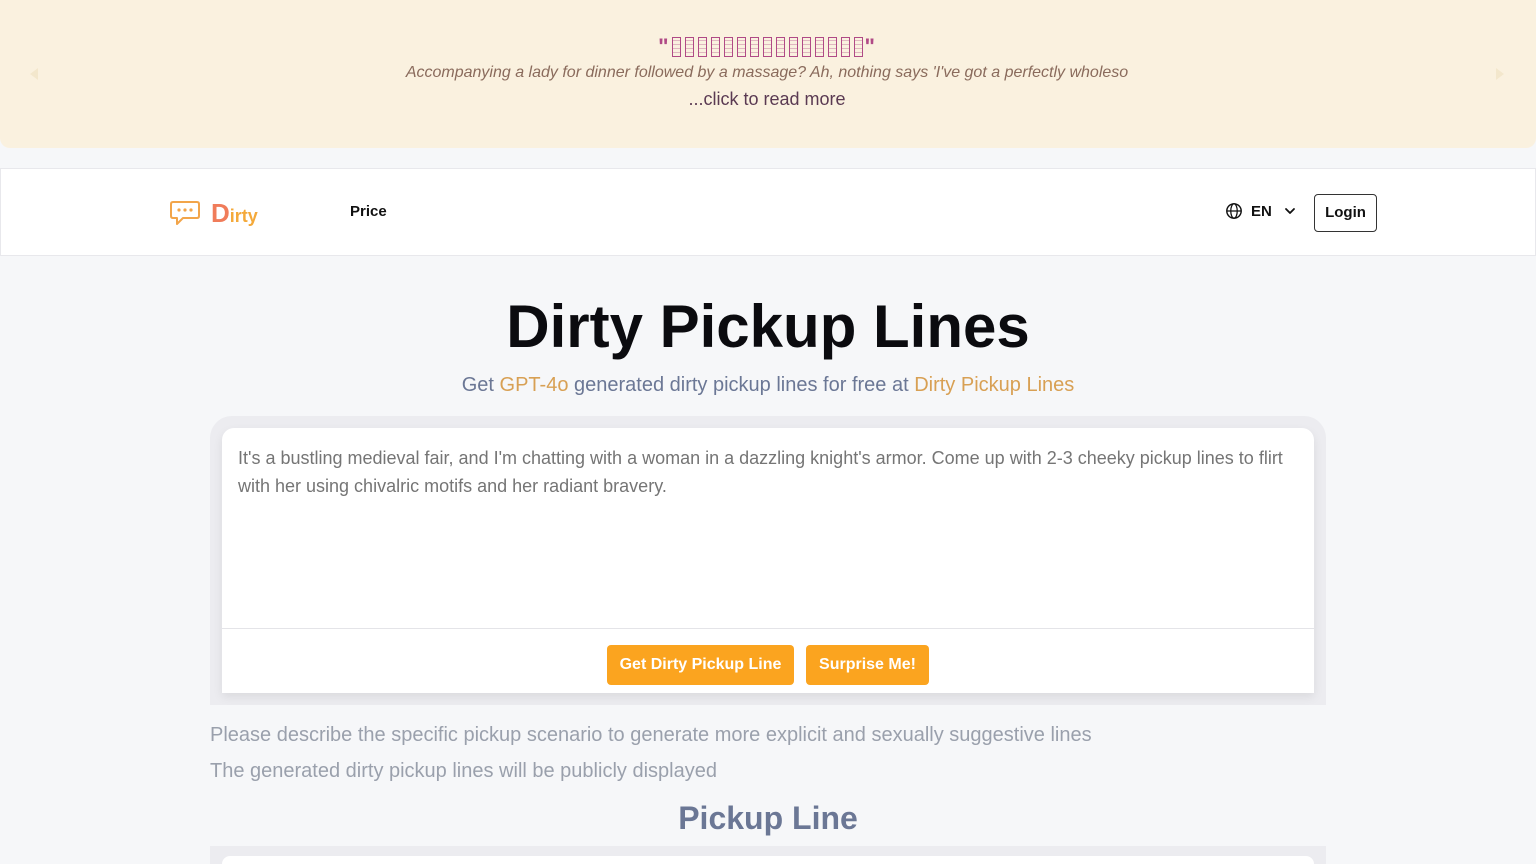 The width and height of the screenshot is (1536, 864). What do you see at coordinates (220, 212) in the screenshot?
I see `logo-initial: D` at bounding box center [220, 212].